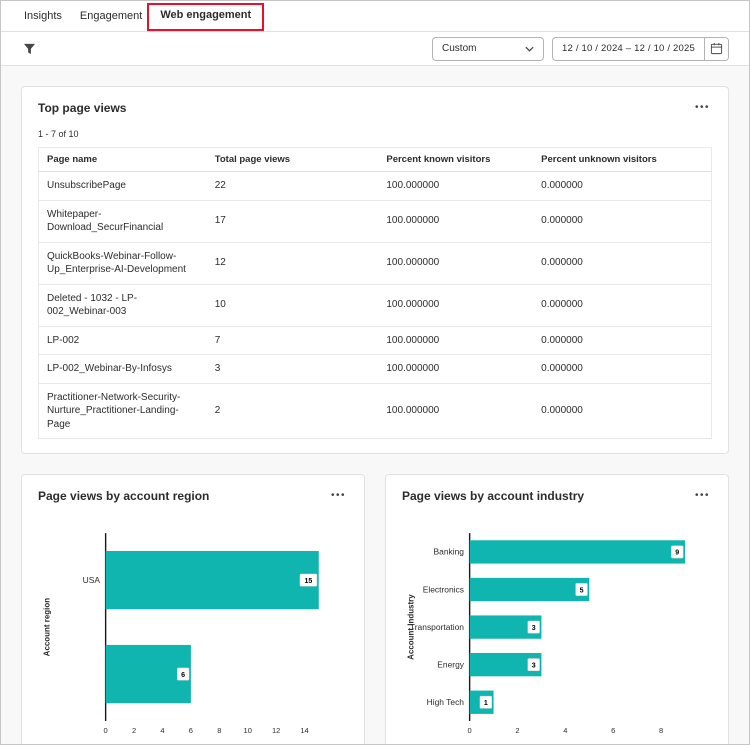 The width and height of the screenshot is (750, 745). Describe the element at coordinates (124, 496) in the screenshot. I see `region-chart-title: Page views by account region` at that location.